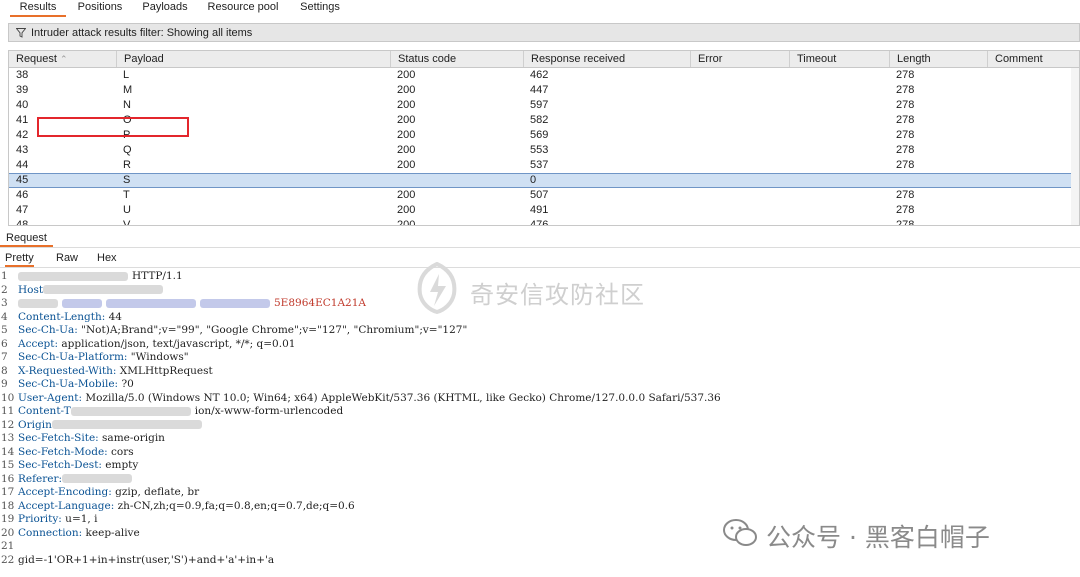  Describe the element at coordinates (111, 532) in the screenshot. I see `header-value: keep-alive` at that location.